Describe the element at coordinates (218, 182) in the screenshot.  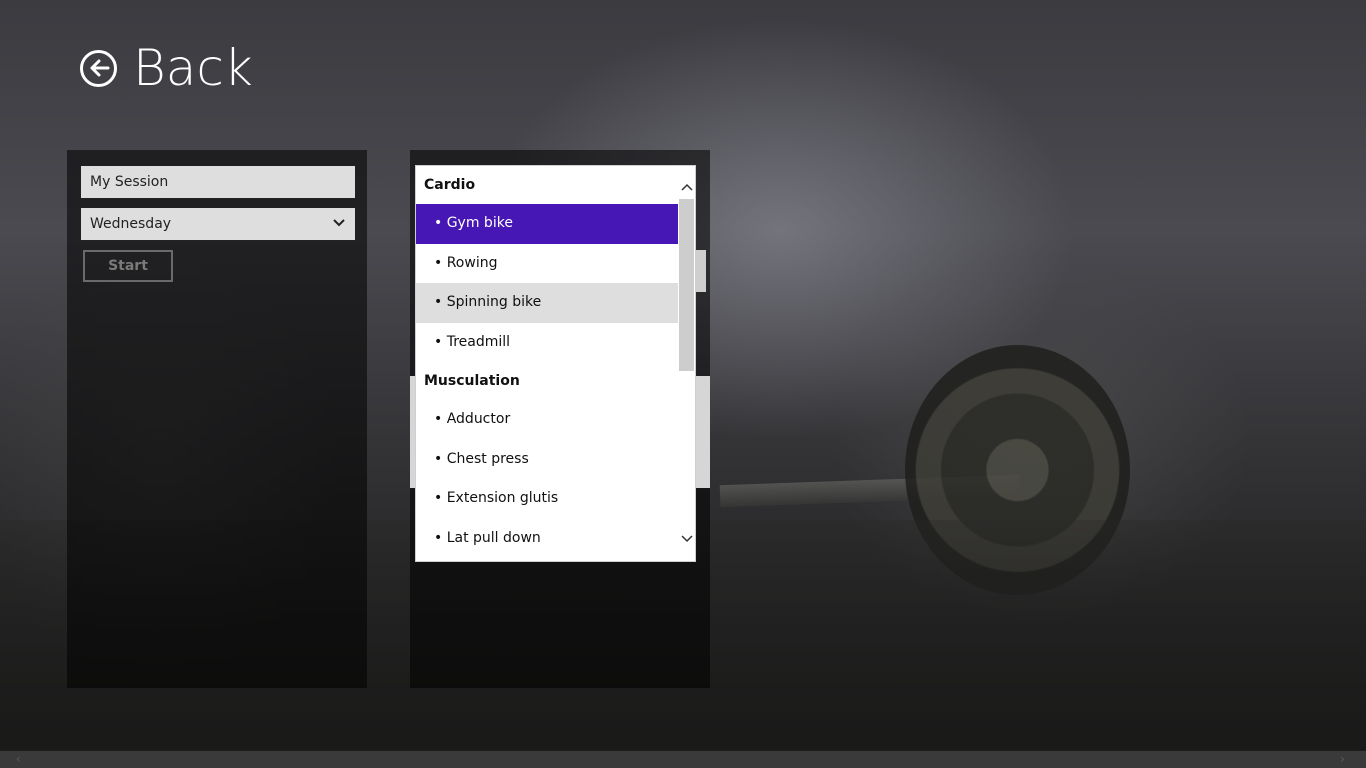
I see `session-name-input` at that location.